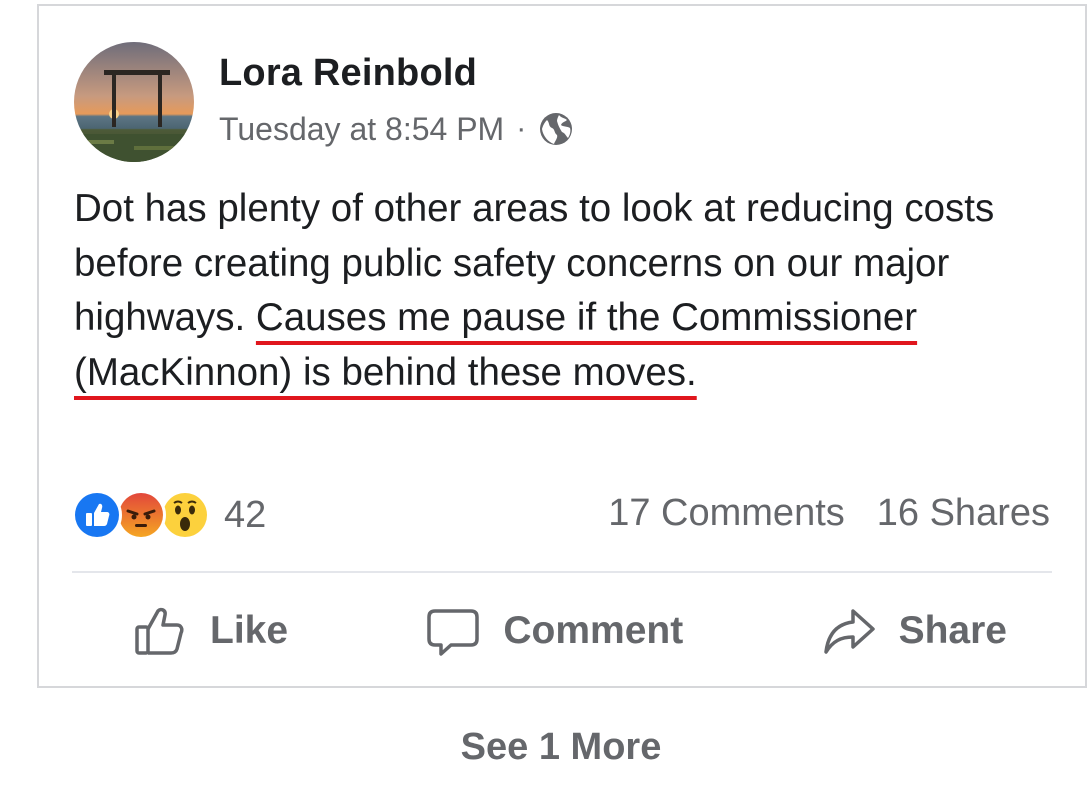 Image resolution: width=1092 pixels, height=804 pixels. What do you see at coordinates (245, 514) in the screenshot?
I see `reaction-count: 42` at bounding box center [245, 514].